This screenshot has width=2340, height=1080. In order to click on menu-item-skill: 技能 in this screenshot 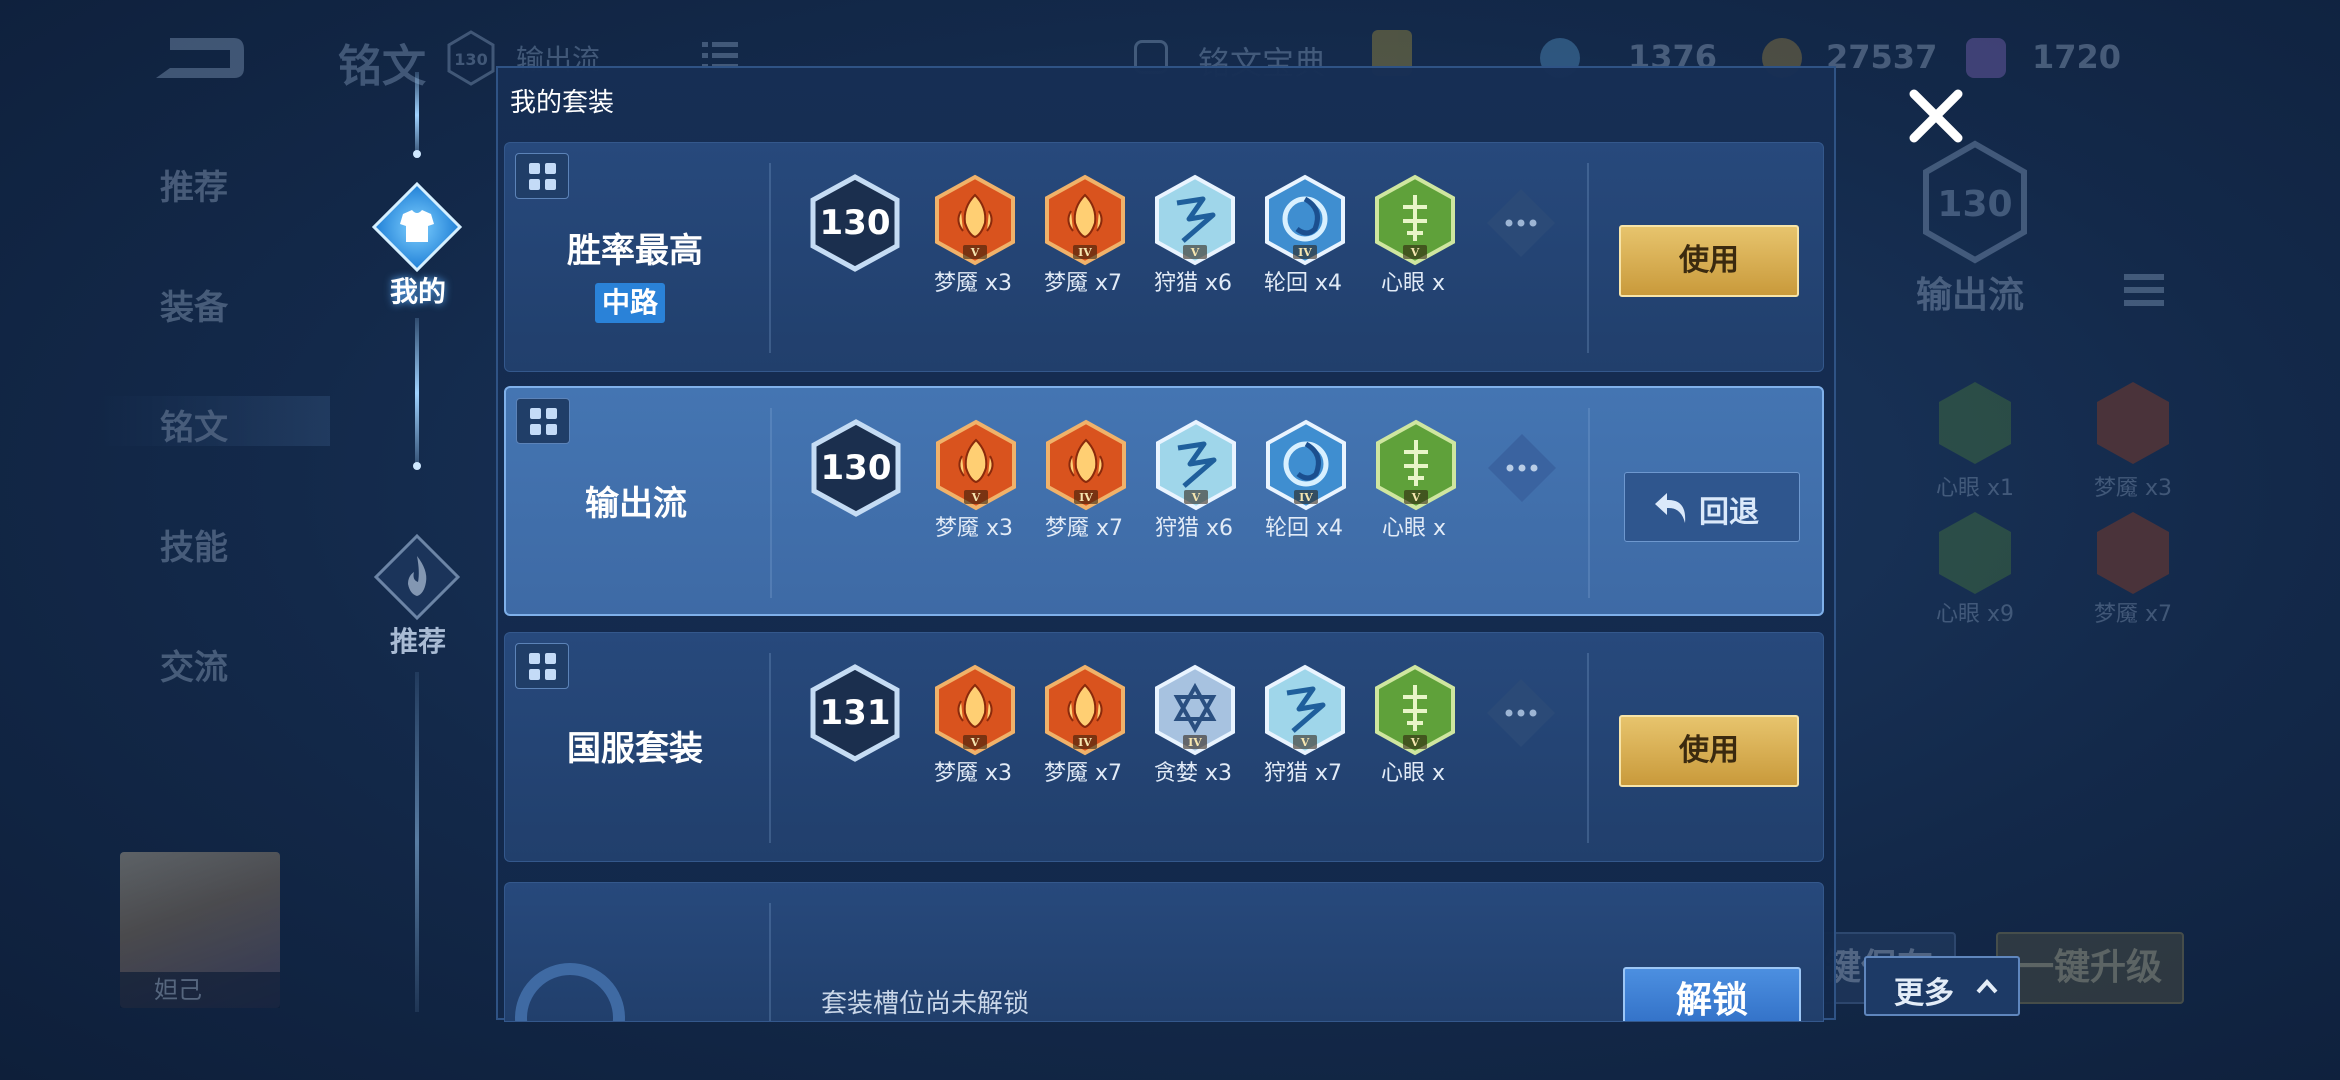, I will do `click(194, 544)`.